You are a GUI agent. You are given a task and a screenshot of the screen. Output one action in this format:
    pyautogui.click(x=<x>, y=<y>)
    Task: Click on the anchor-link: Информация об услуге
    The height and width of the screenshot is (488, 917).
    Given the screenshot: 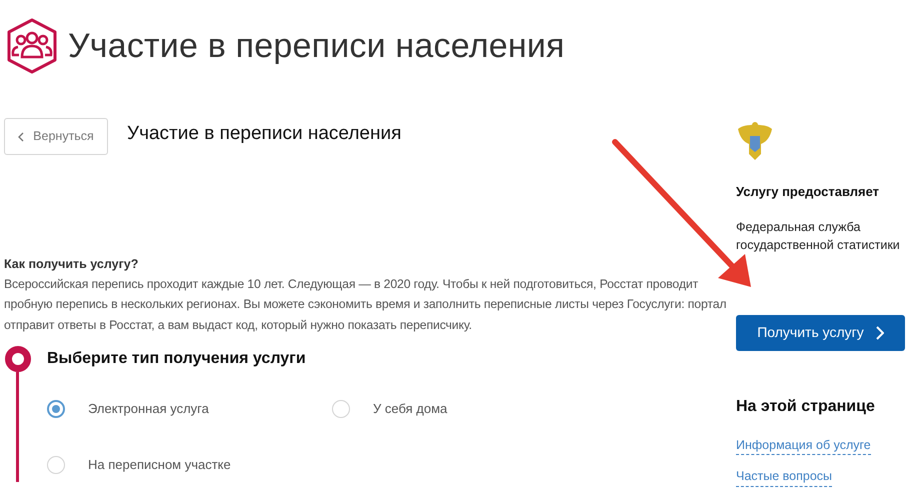 What is the action you would take?
    pyautogui.click(x=803, y=446)
    